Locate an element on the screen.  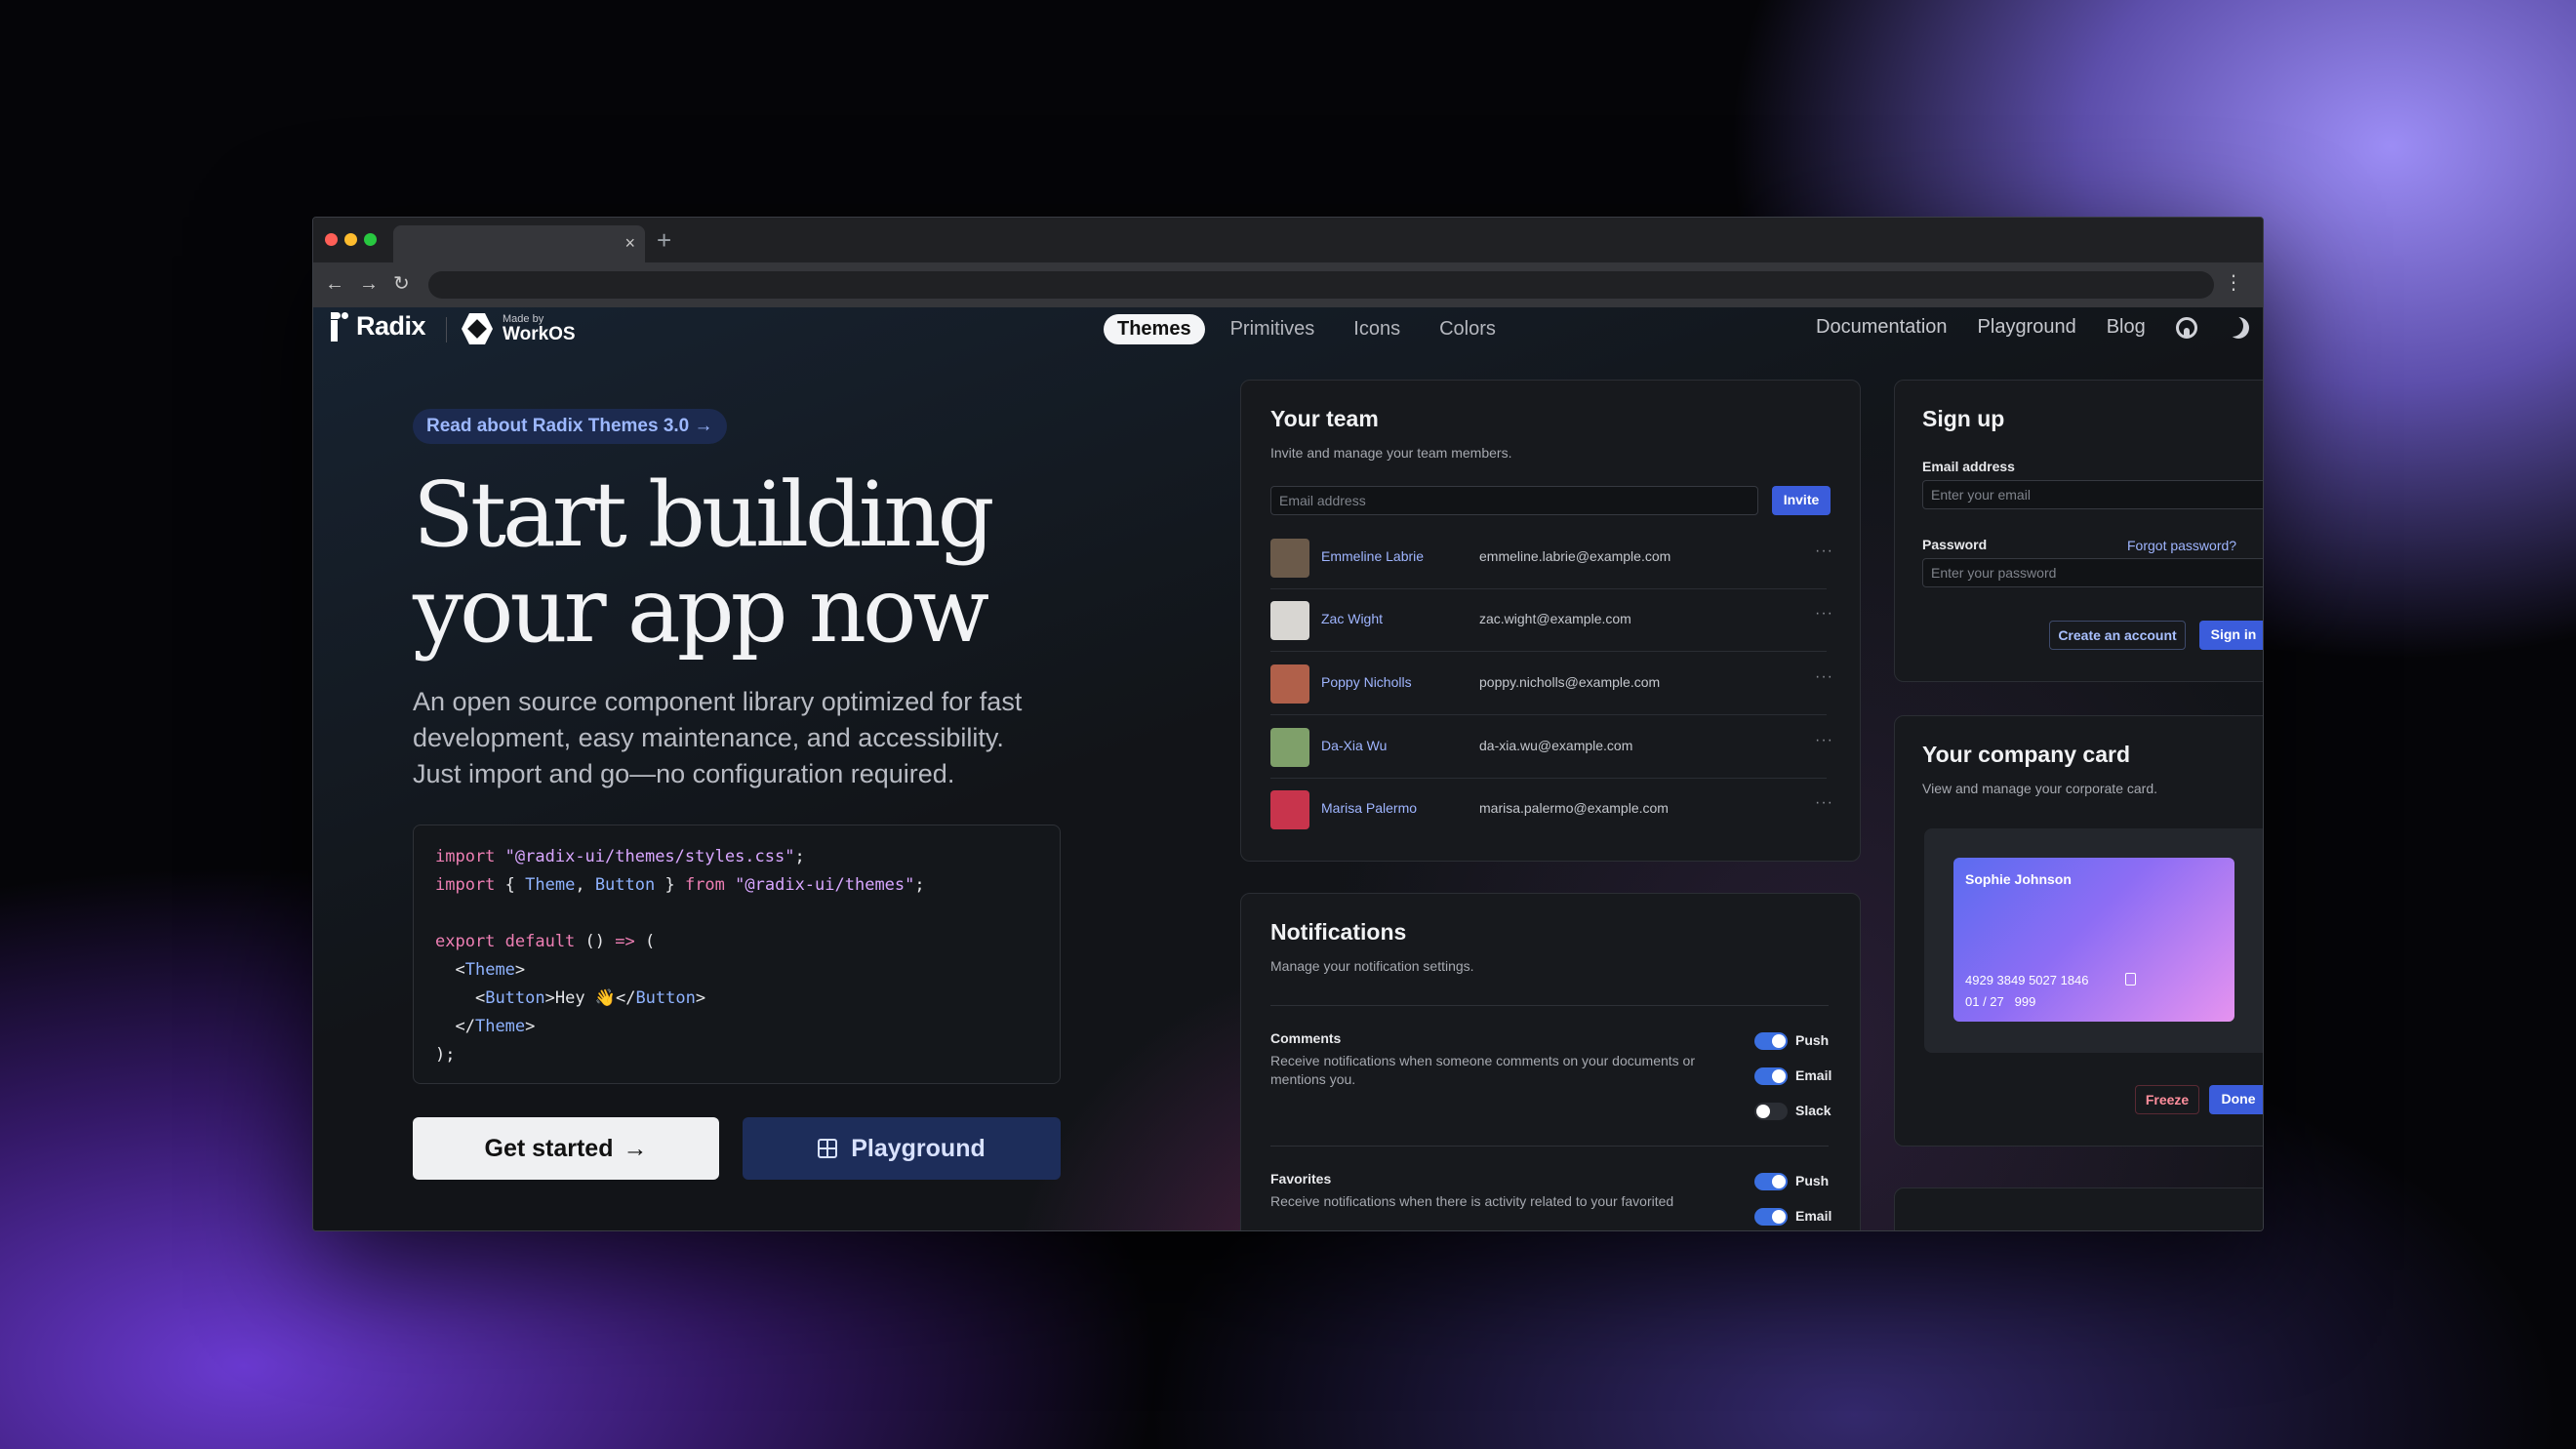
member-email: da-xia.wu@example.com is located at coordinates (1556, 745).